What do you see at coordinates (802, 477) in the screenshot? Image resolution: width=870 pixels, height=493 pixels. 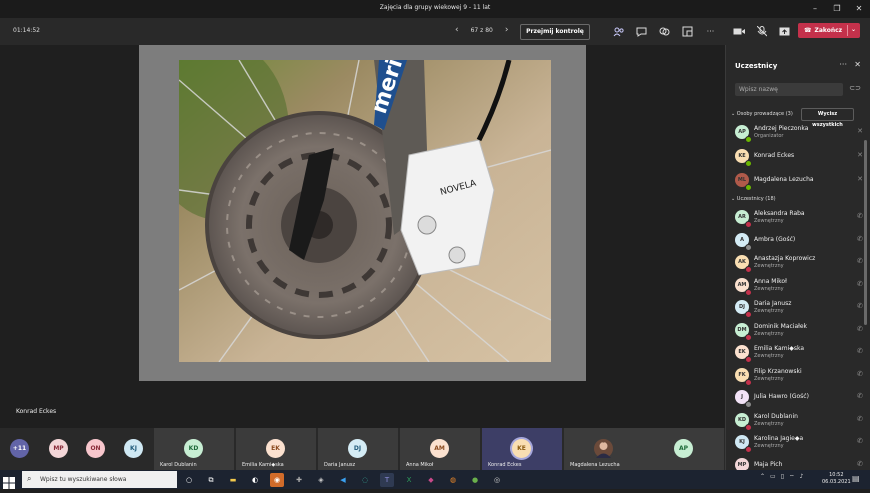 I see `volume-icon: ♪` at bounding box center [802, 477].